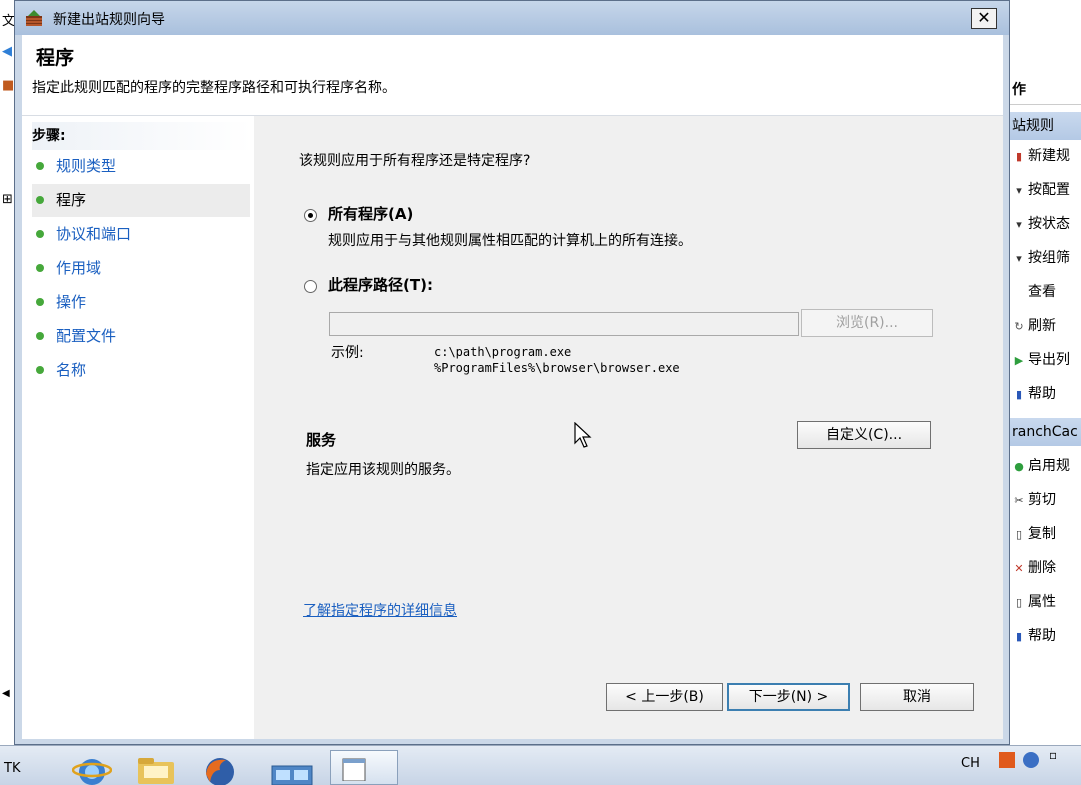 The image size is (1081, 785). What do you see at coordinates (310, 286) in the screenshot?
I see `this-program-radio` at bounding box center [310, 286].